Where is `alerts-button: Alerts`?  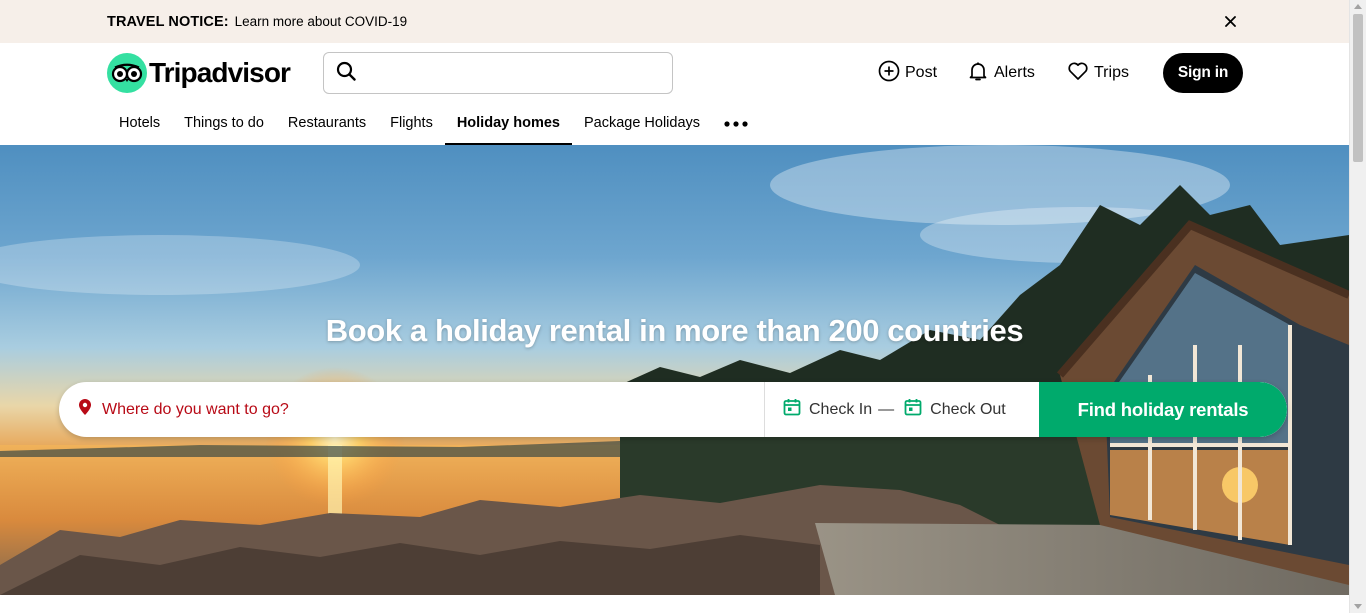
alerts-button: Alerts is located at coordinates (1001, 73).